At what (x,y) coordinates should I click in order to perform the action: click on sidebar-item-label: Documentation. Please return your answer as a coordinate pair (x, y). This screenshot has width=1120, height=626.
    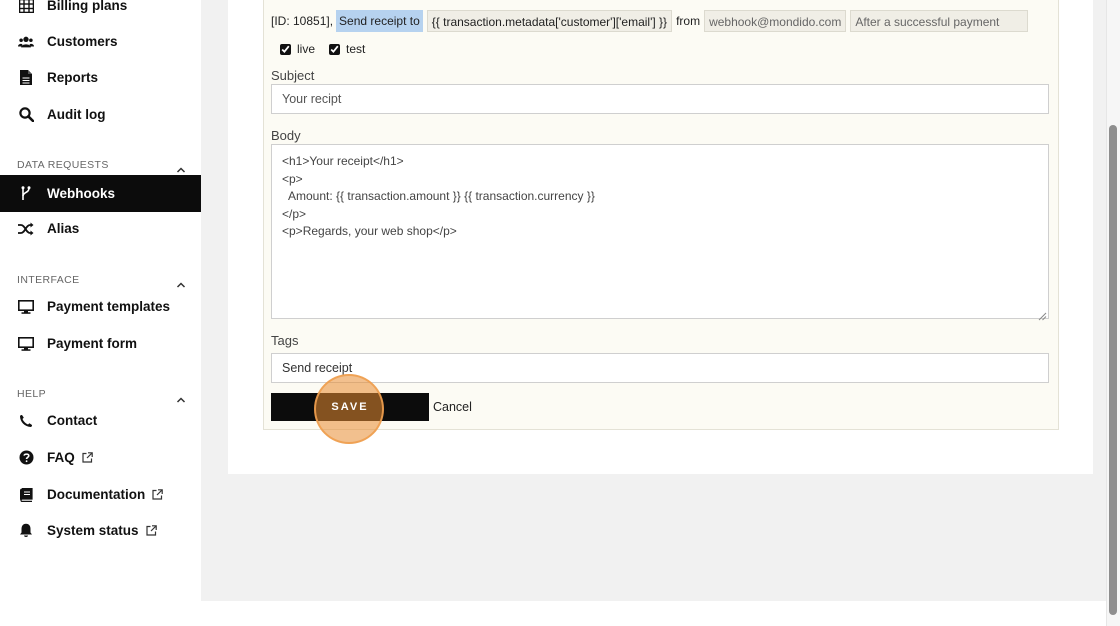
    Looking at the image, I should click on (105, 495).